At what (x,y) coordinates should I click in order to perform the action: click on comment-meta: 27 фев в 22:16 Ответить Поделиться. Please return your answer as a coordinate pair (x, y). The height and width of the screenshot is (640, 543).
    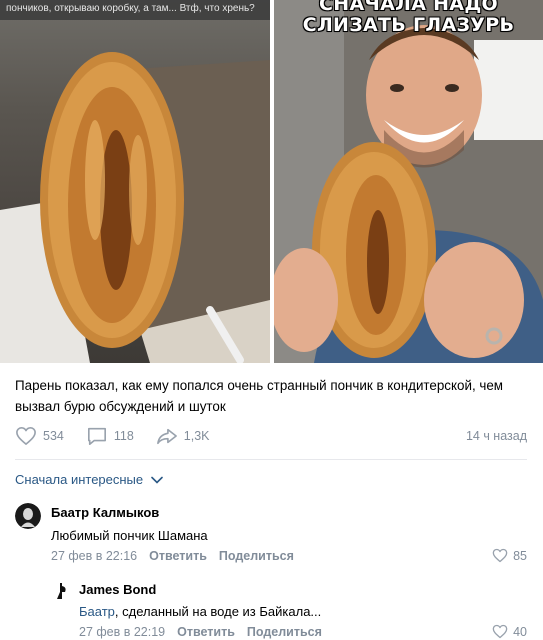
    Looking at the image, I should click on (172, 556).